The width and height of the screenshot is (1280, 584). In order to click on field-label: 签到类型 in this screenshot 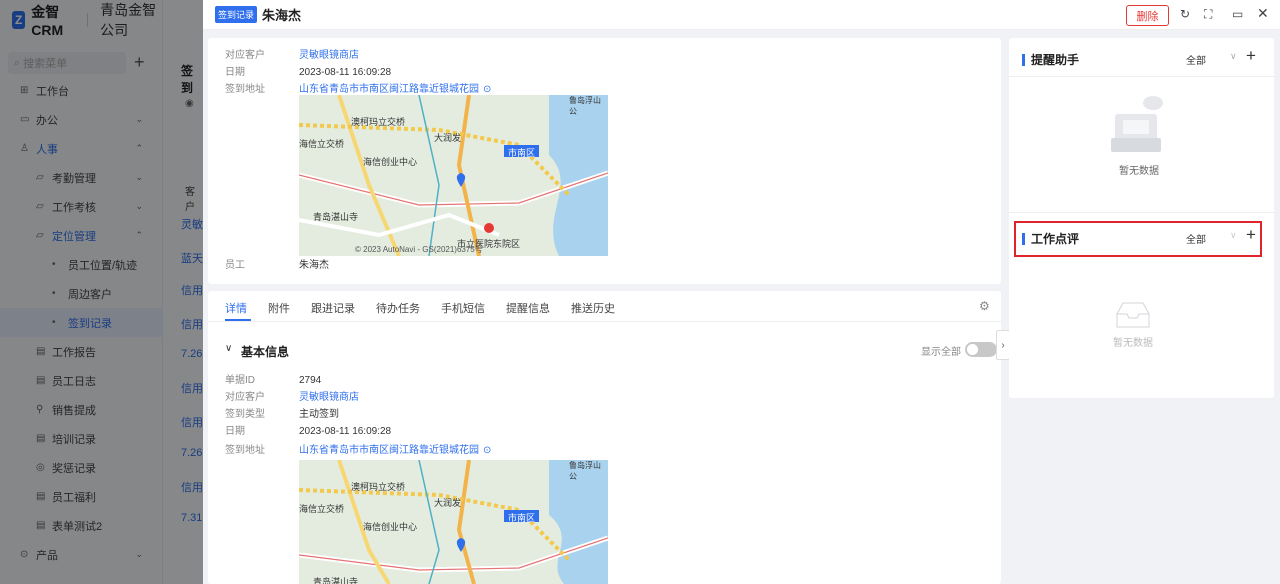, I will do `click(245, 414)`.